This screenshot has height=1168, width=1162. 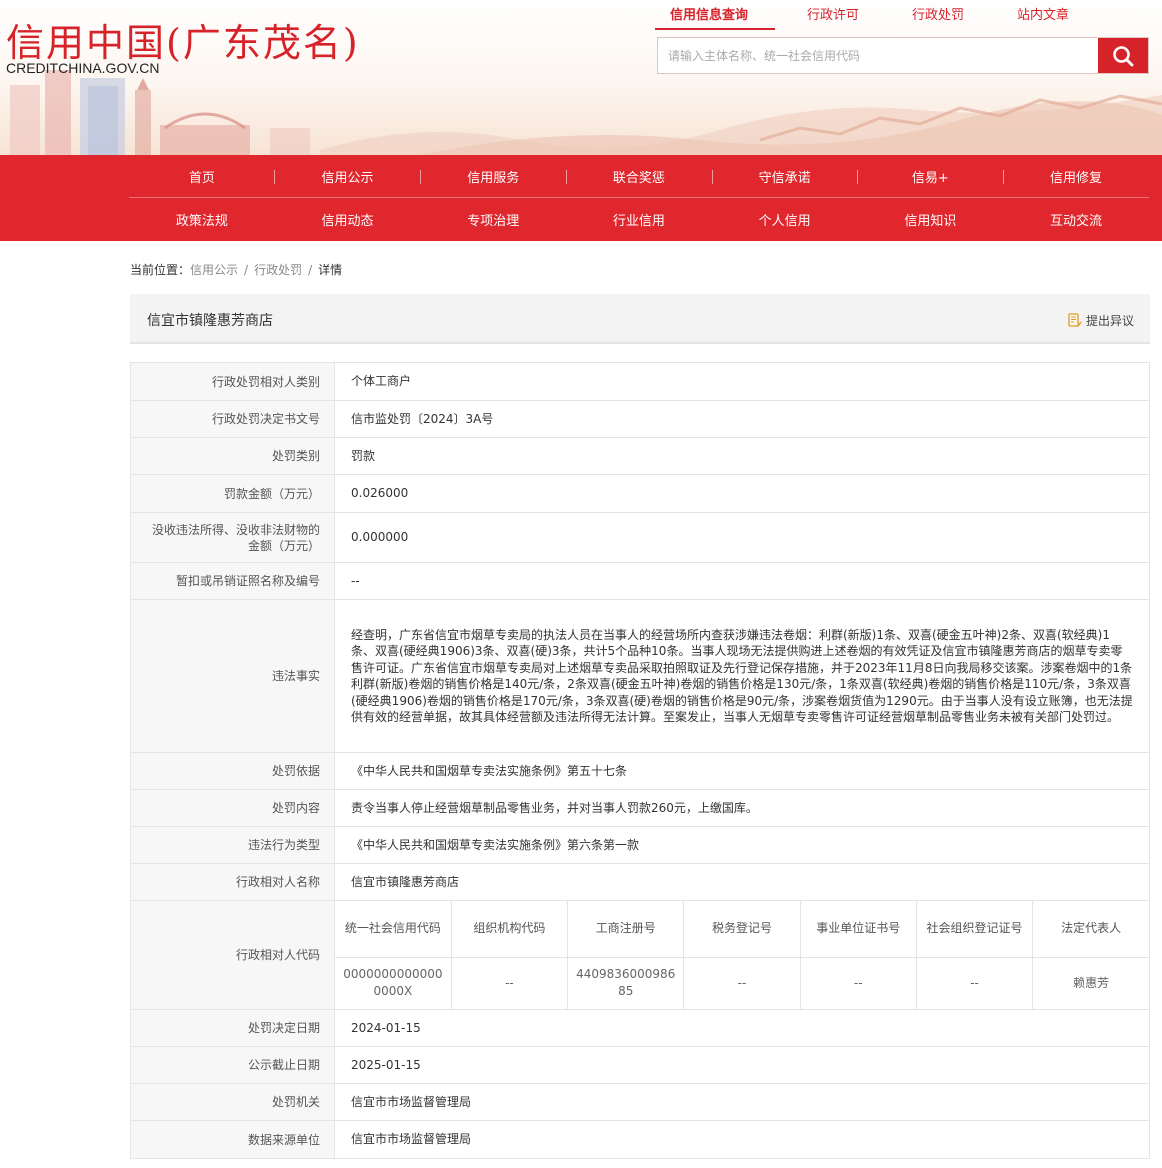 What do you see at coordinates (1076, 176) in the screenshot?
I see `nav-credit-repair: 信用修复` at bounding box center [1076, 176].